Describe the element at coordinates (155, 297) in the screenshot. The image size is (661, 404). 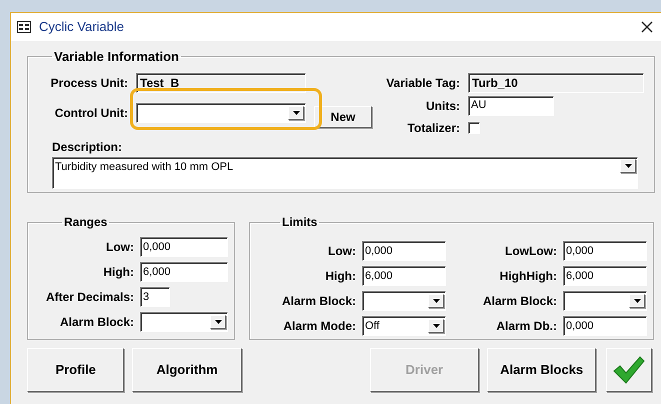
I see `input-field: 3` at that location.